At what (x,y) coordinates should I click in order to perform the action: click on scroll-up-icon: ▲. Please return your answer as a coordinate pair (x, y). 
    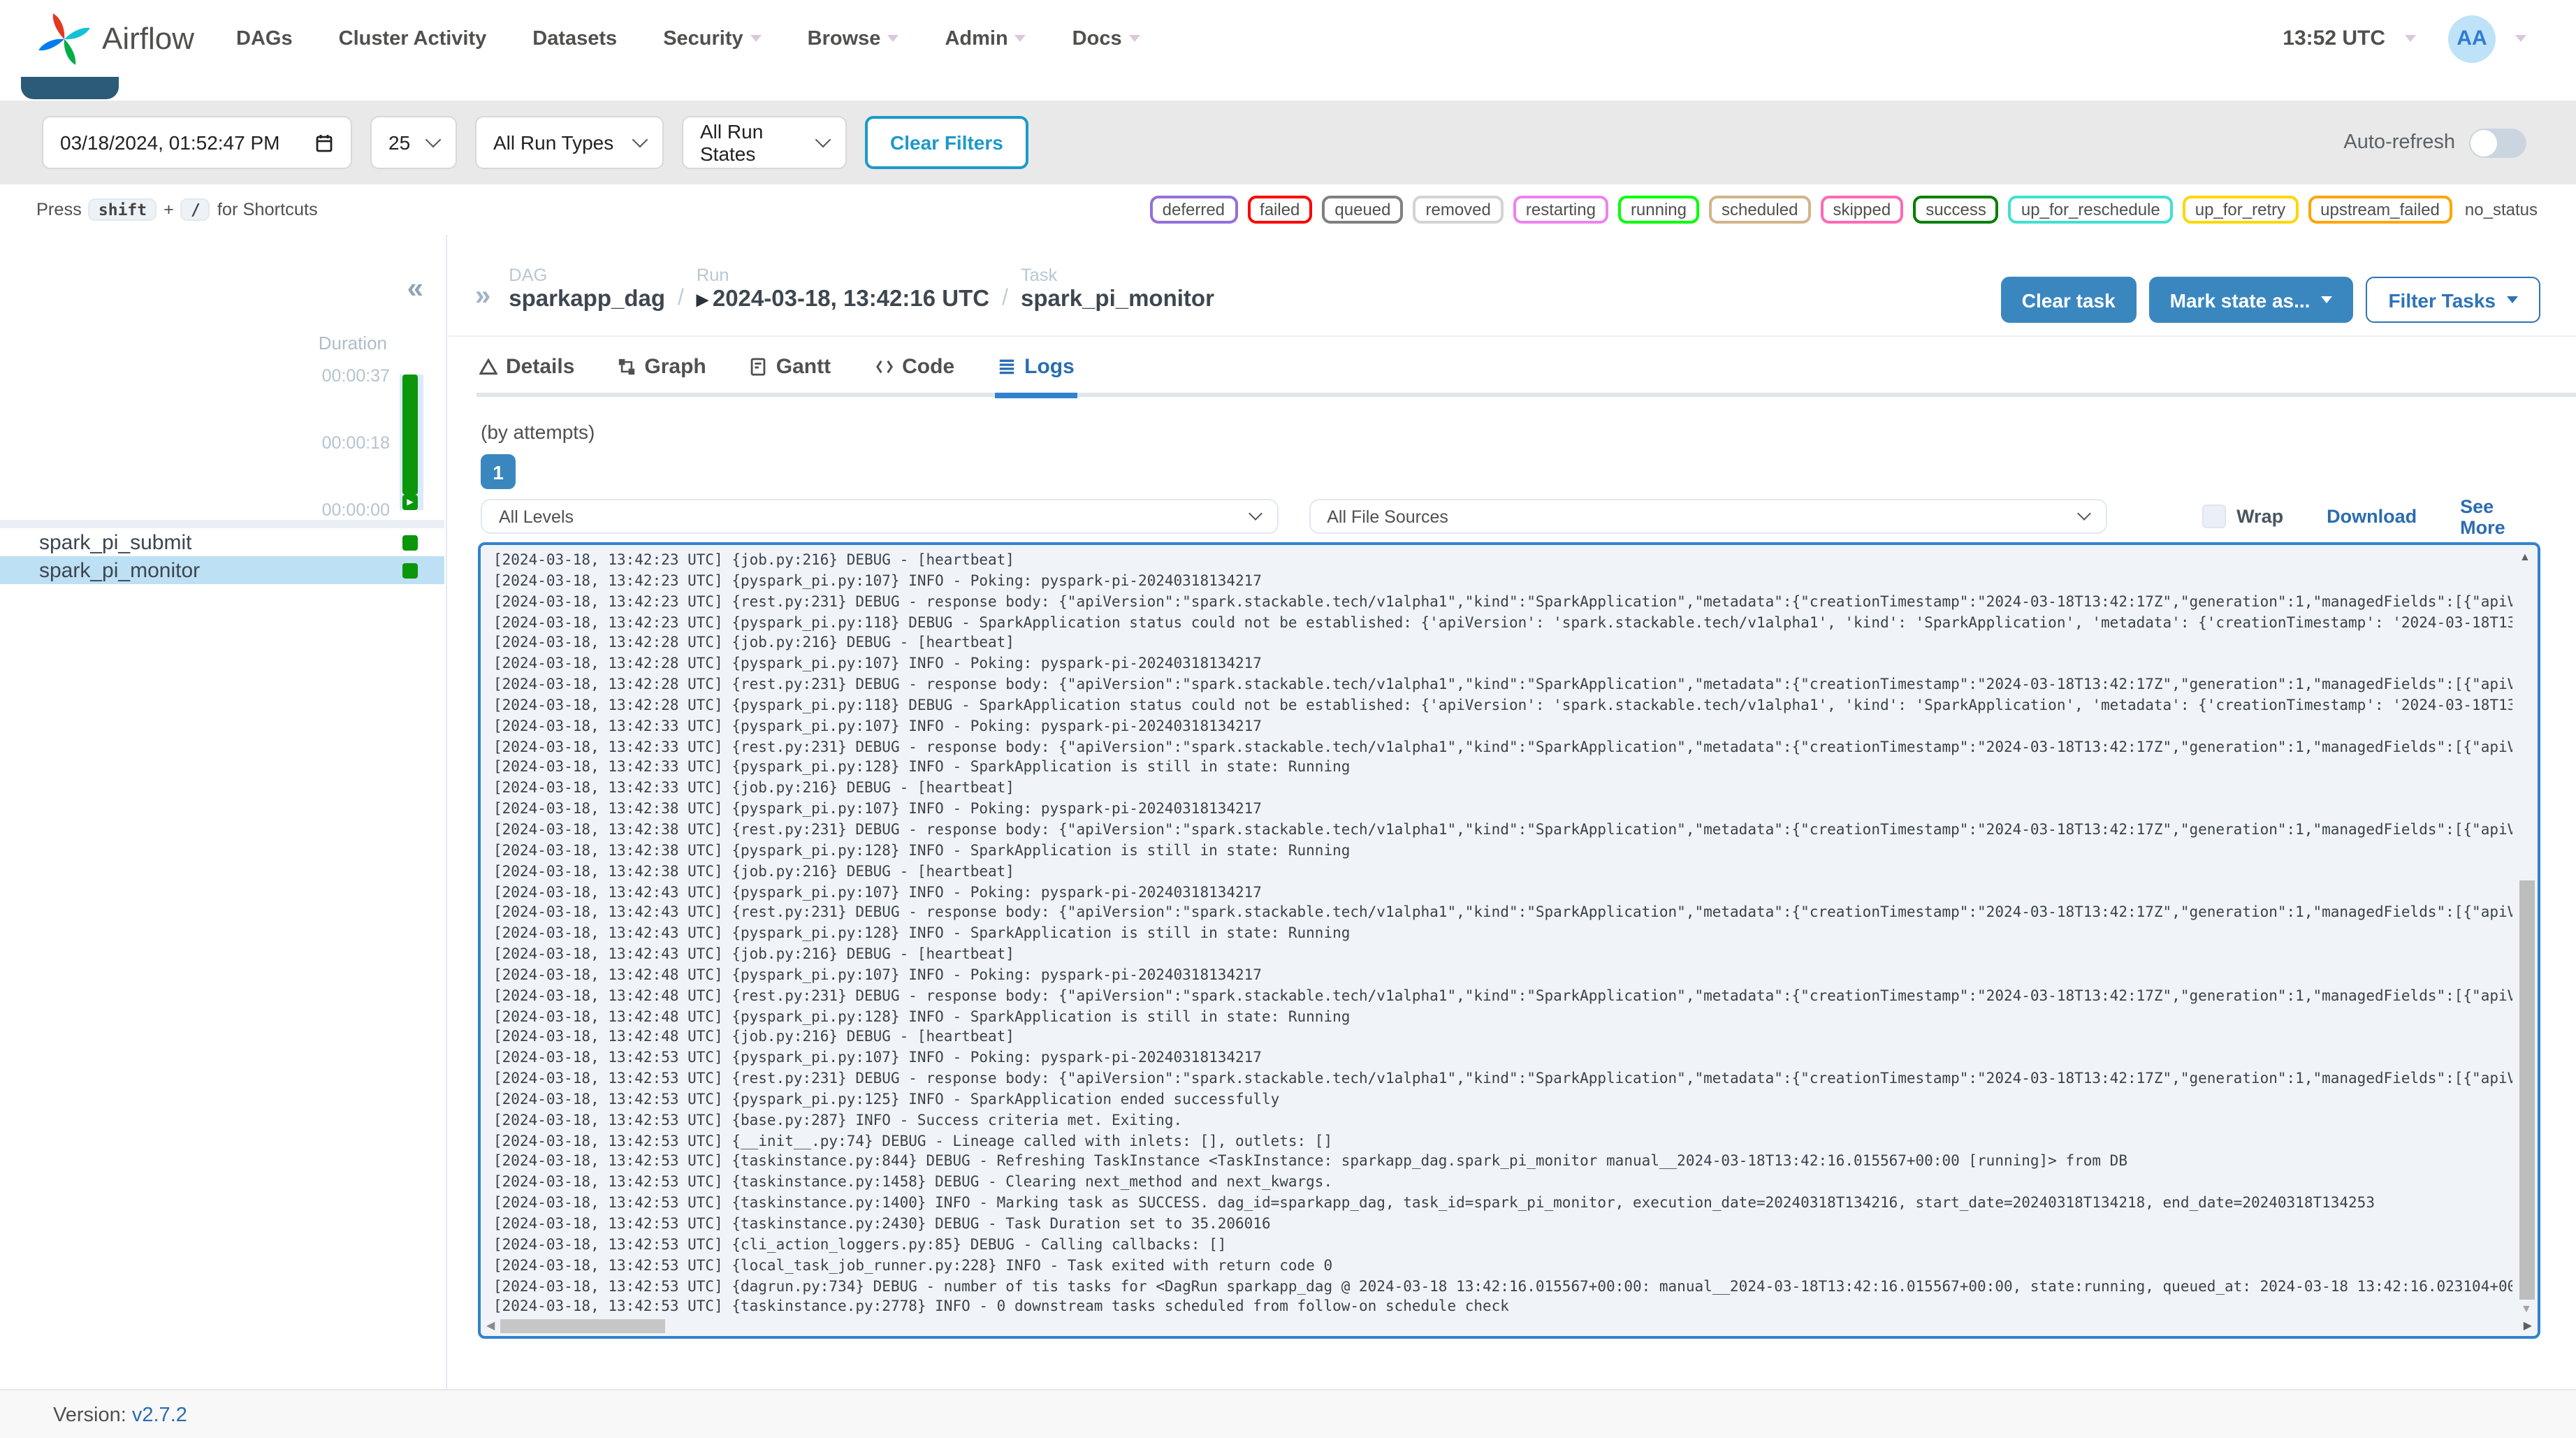
    Looking at the image, I should click on (2525, 557).